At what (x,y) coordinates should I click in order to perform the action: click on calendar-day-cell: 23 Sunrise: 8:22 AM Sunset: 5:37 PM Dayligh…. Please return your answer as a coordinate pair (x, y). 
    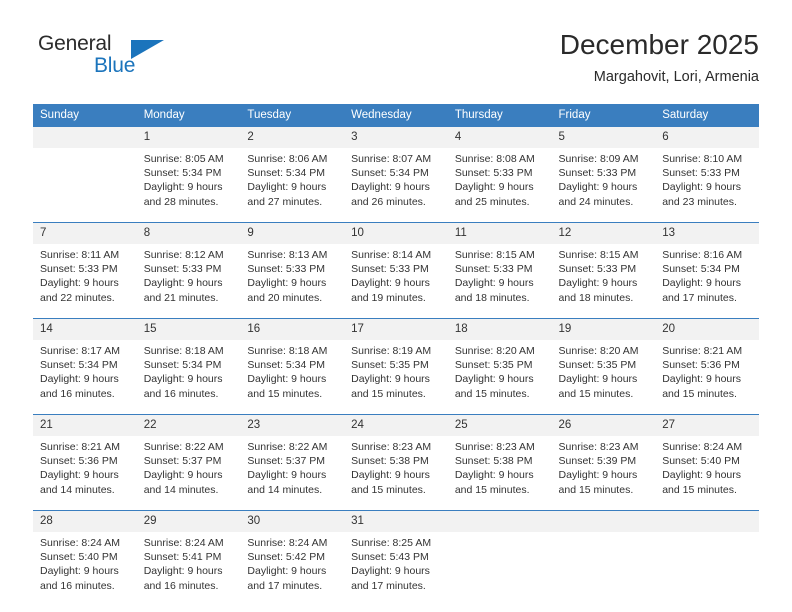
    Looking at the image, I should click on (292, 462).